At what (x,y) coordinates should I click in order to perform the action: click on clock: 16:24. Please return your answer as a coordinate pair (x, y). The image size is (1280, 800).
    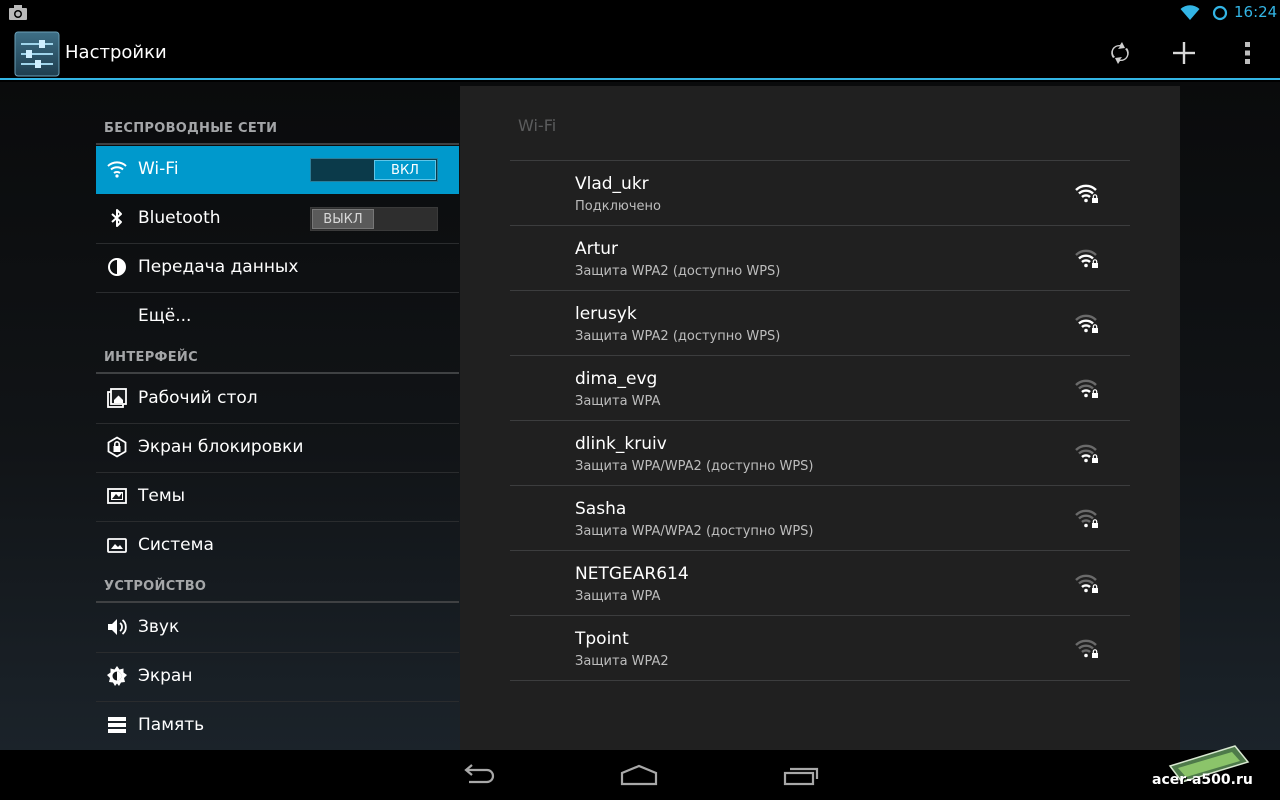
    Looking at the image, I should click on (1256, 12).